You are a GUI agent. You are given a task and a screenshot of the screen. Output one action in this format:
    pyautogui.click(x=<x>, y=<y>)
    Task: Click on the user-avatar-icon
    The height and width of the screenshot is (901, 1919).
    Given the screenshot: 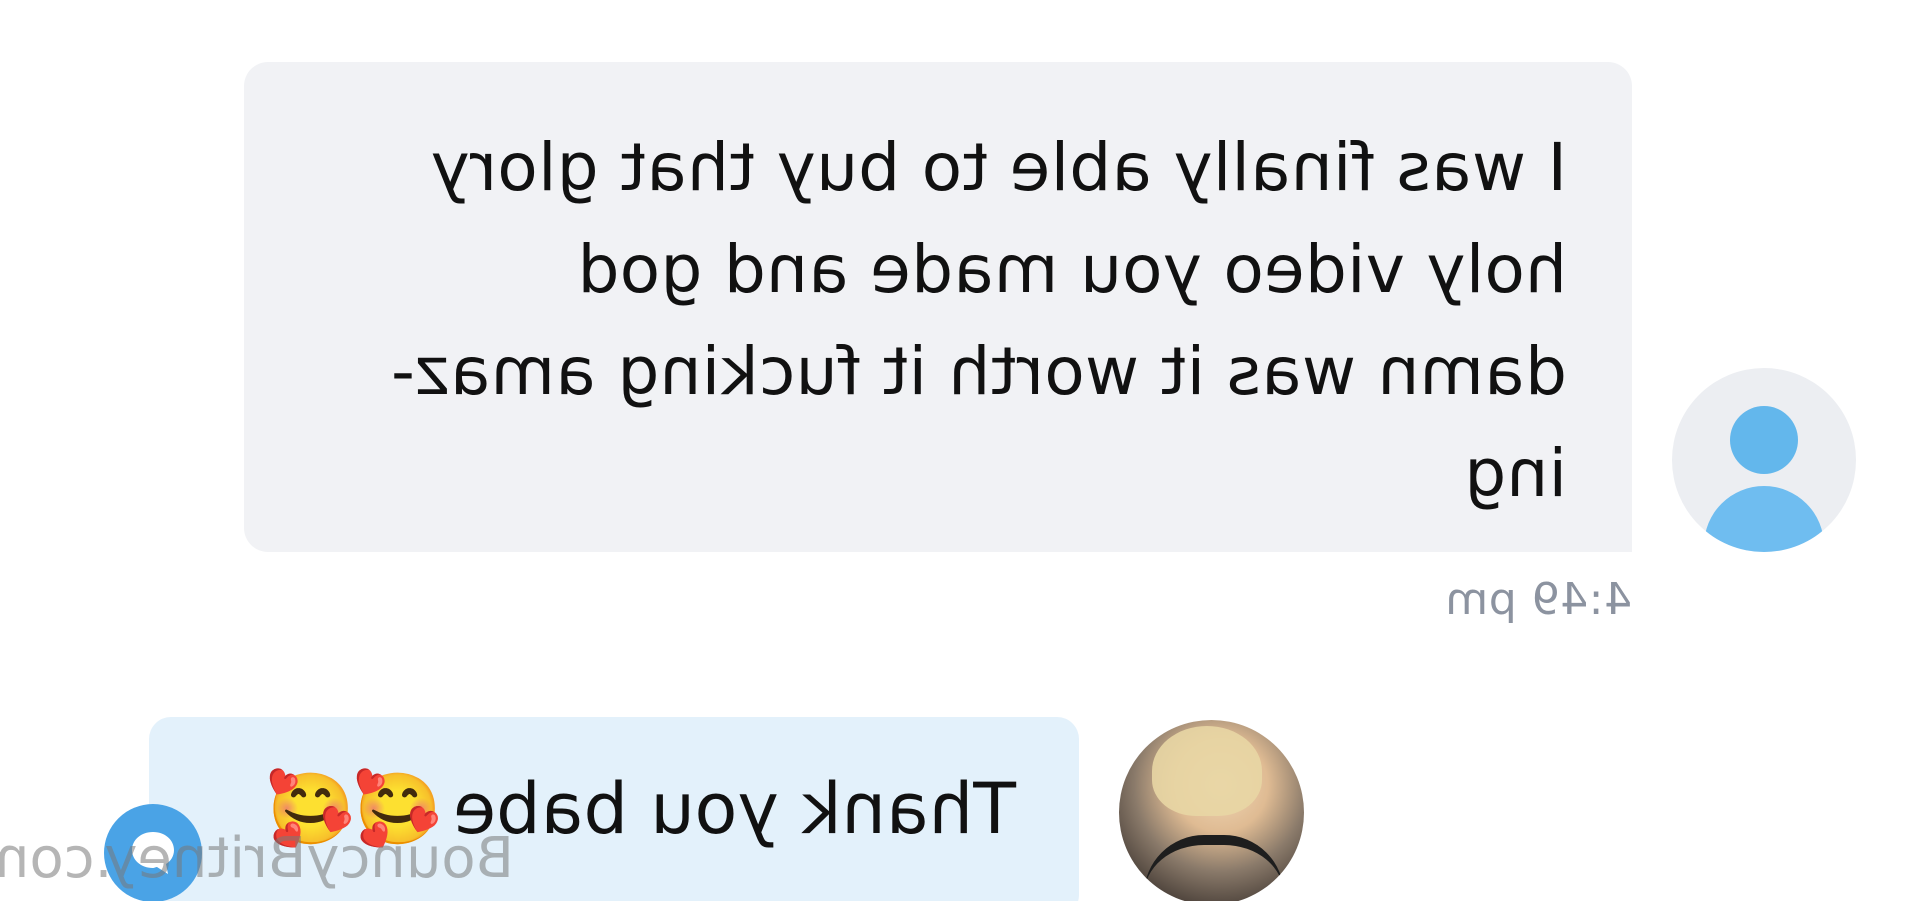 What is the action you would take?
    pyautogui.click(x=1764, y=460)
    